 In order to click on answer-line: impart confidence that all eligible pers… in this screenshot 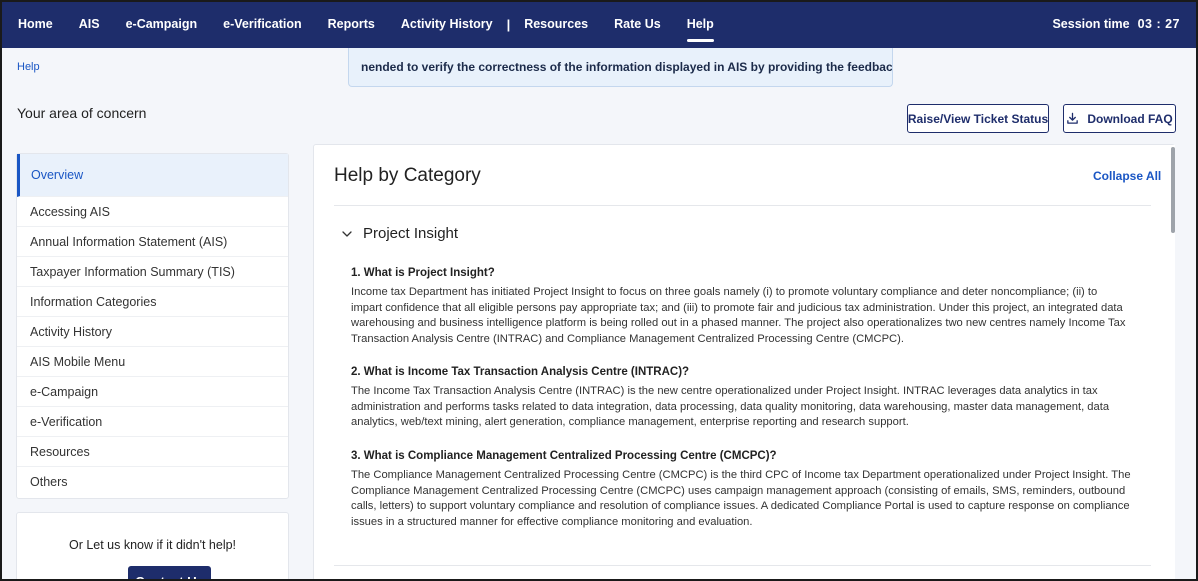, I will do `click(737, 307)`.